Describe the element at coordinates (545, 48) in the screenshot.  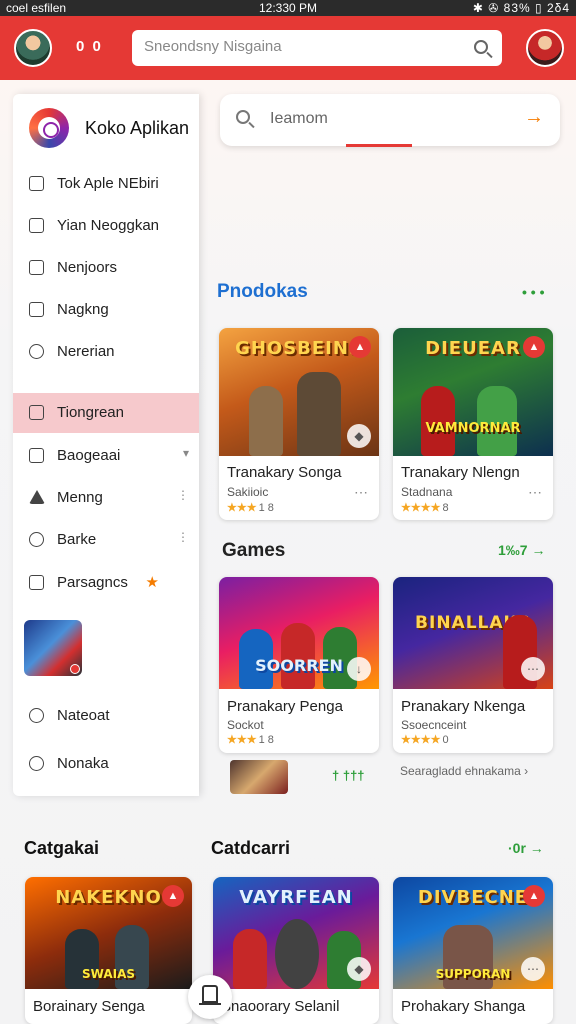
I see `profile-avatar` at that location.